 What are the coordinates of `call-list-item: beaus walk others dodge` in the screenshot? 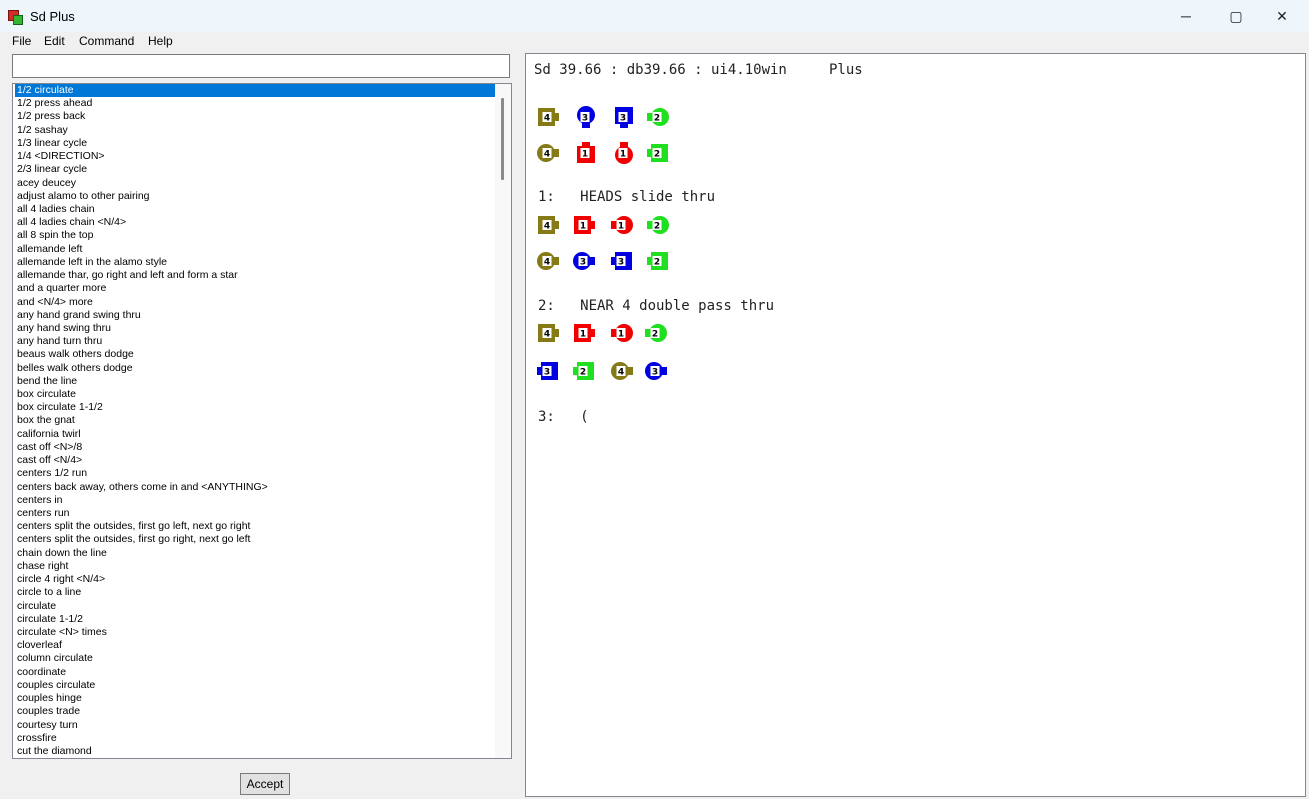 It's located at (255, 354).